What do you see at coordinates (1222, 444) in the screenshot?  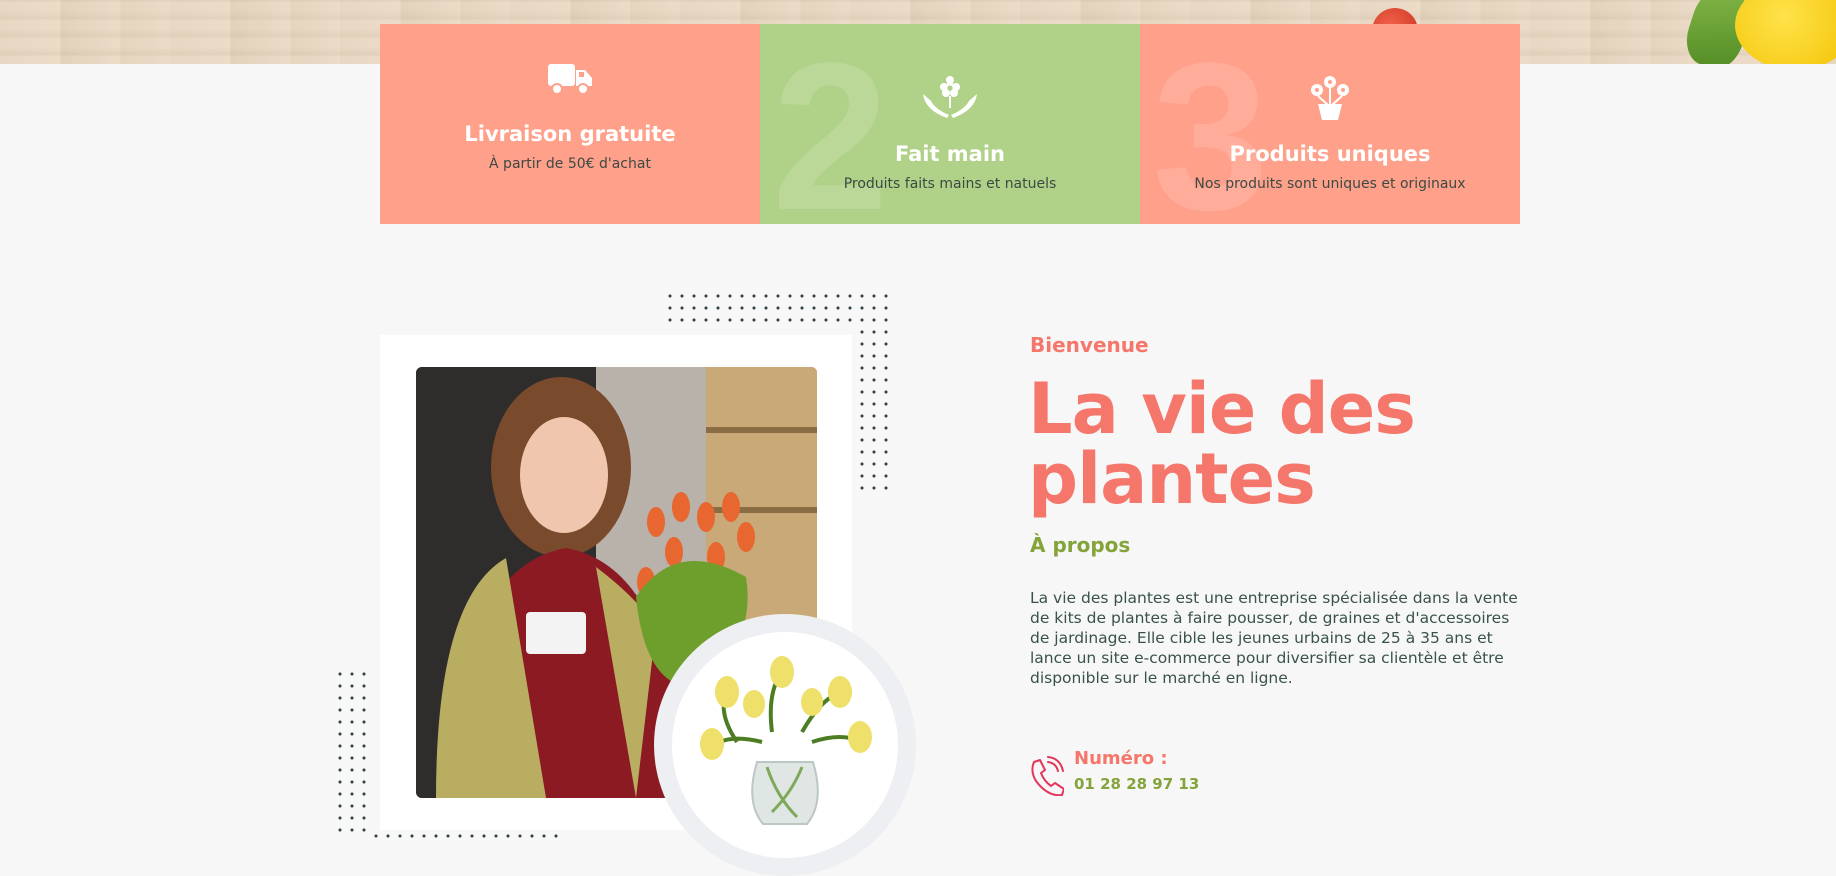 I see `page-title: La vie des plantes` at bounding box center [1222, 444].